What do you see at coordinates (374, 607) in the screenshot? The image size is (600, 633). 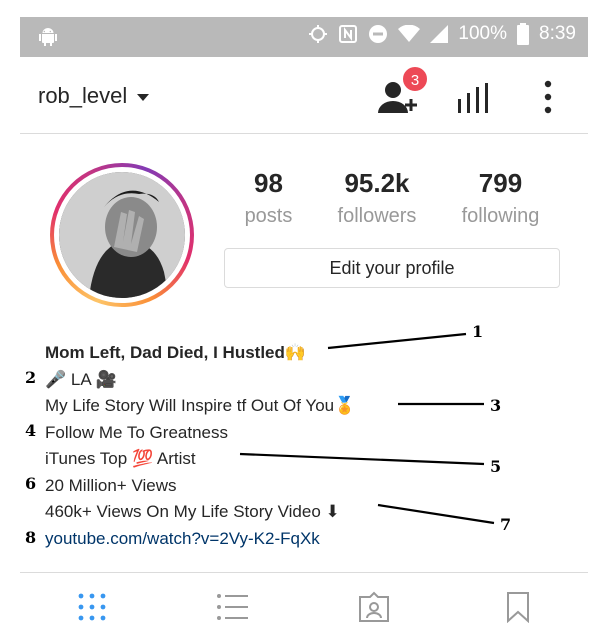 I see `tagged-photos-icon` at bounding box center [374, 607].